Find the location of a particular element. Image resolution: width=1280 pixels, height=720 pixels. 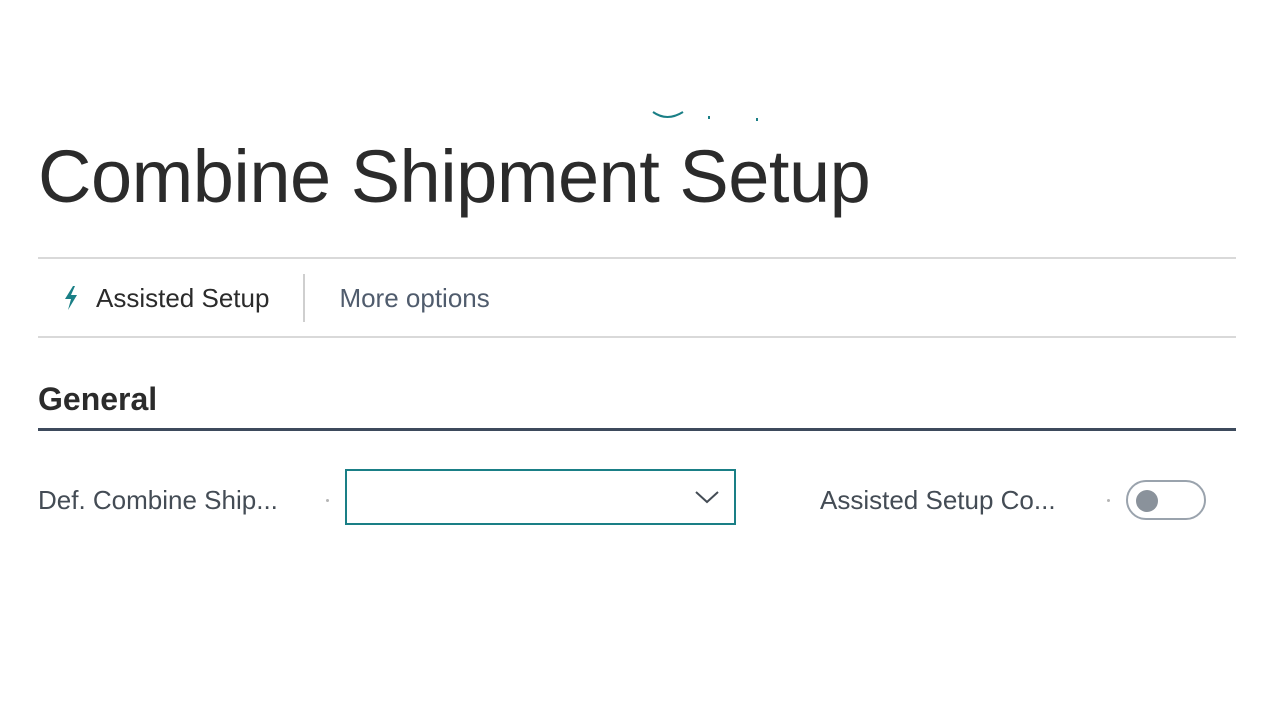

toggle-knob is located at coordinates (1147, 501).